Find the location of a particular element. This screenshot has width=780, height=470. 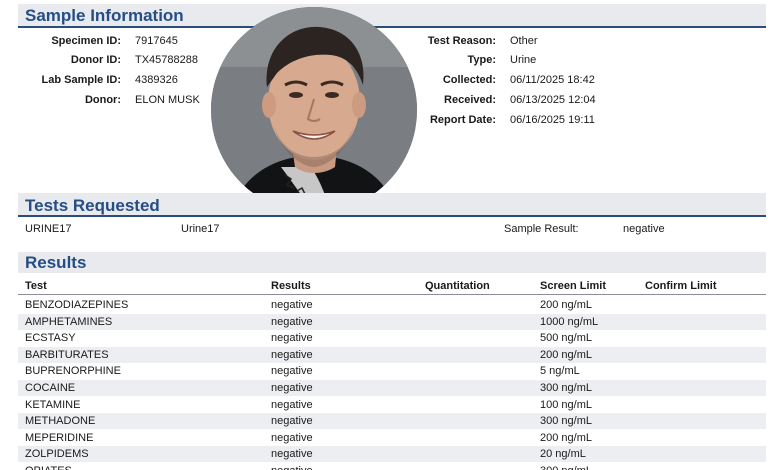

table-row: COCAINE negative 300 ng/mL is located at coordinates (392, 388).